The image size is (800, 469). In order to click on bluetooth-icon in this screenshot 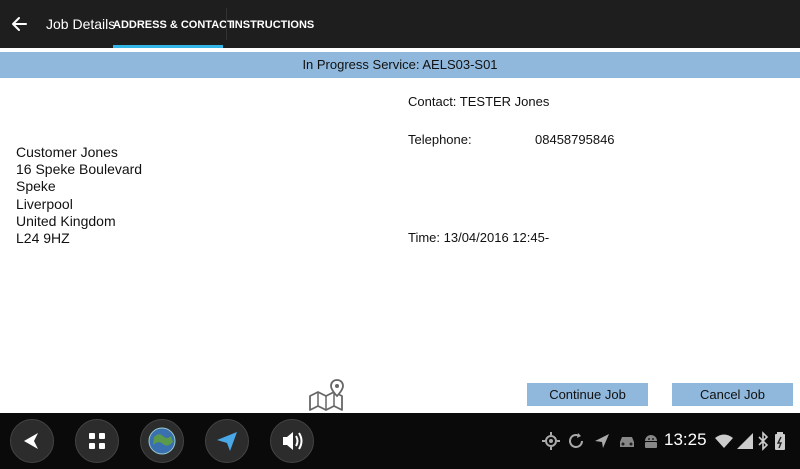, I will do `click(763, 441)`.